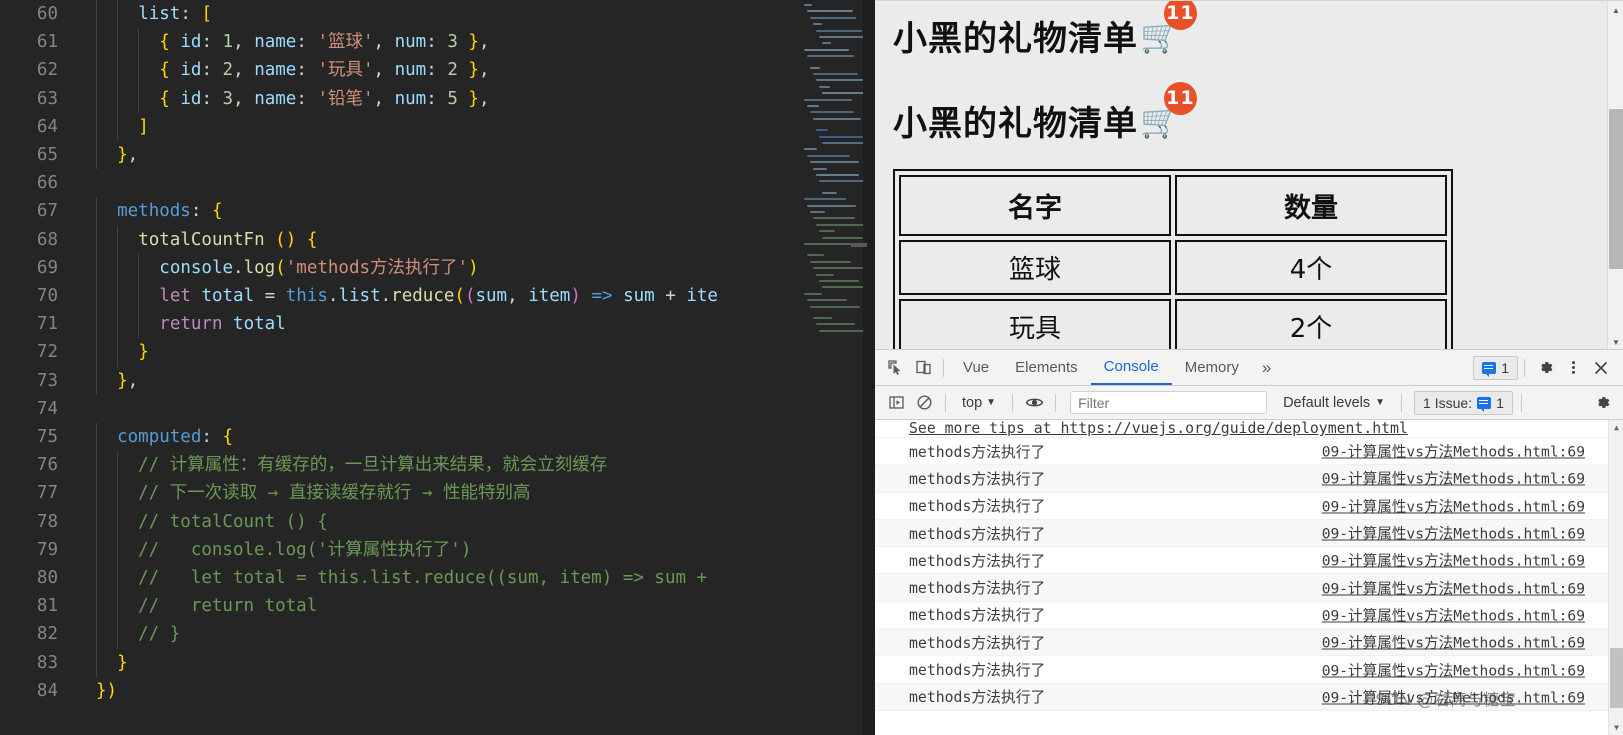 The height and width of the screenshot is (735, 1623). Describe the element at coordinates (1169, 402) in the screenshot. I see `console-filter-input` at that location.